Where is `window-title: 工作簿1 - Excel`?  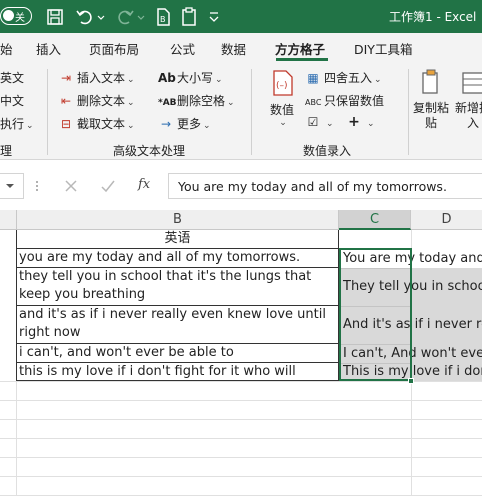 window-title: 工作簿1 - Excel is located at coordinates (433, 17).